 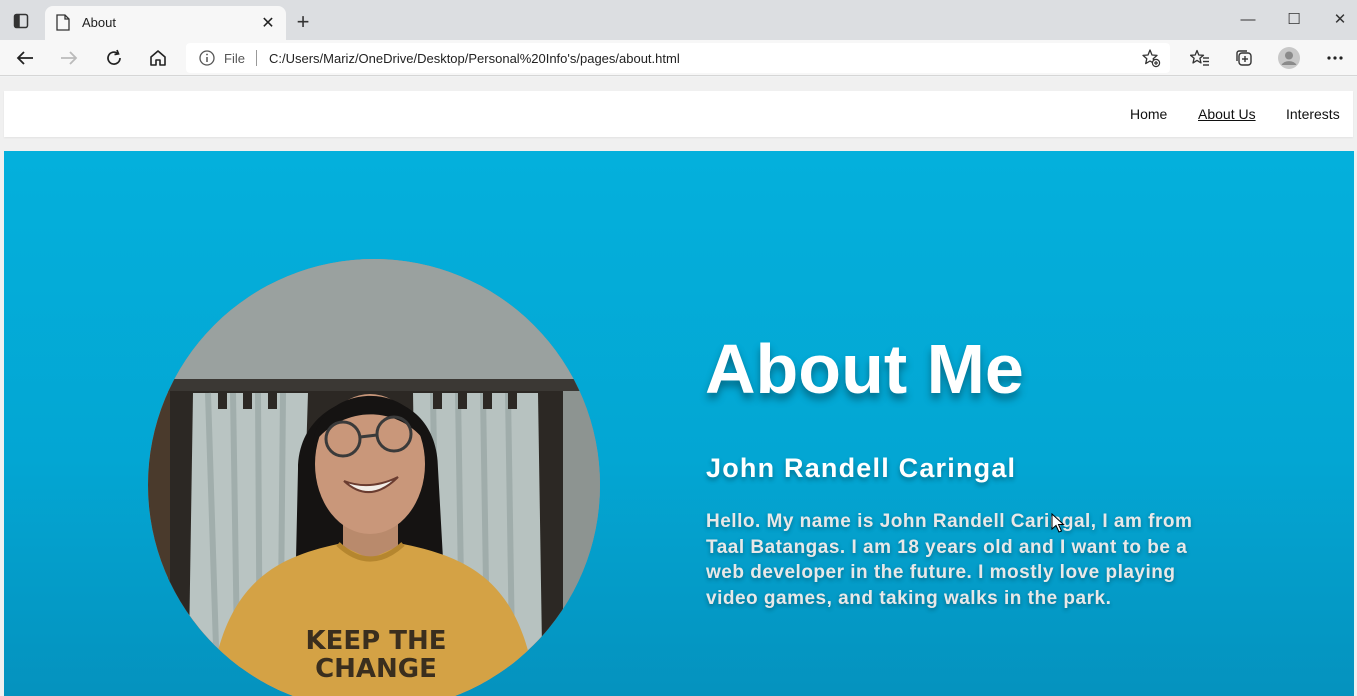 I want to click on nav-link-about-us: About Us, so click(x=1227, y=114).